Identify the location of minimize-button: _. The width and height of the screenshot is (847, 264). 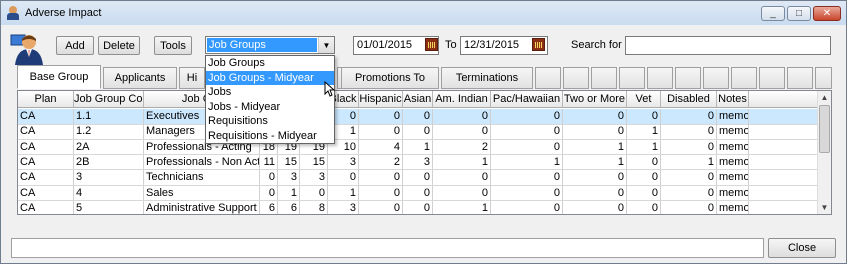
(773, 13).